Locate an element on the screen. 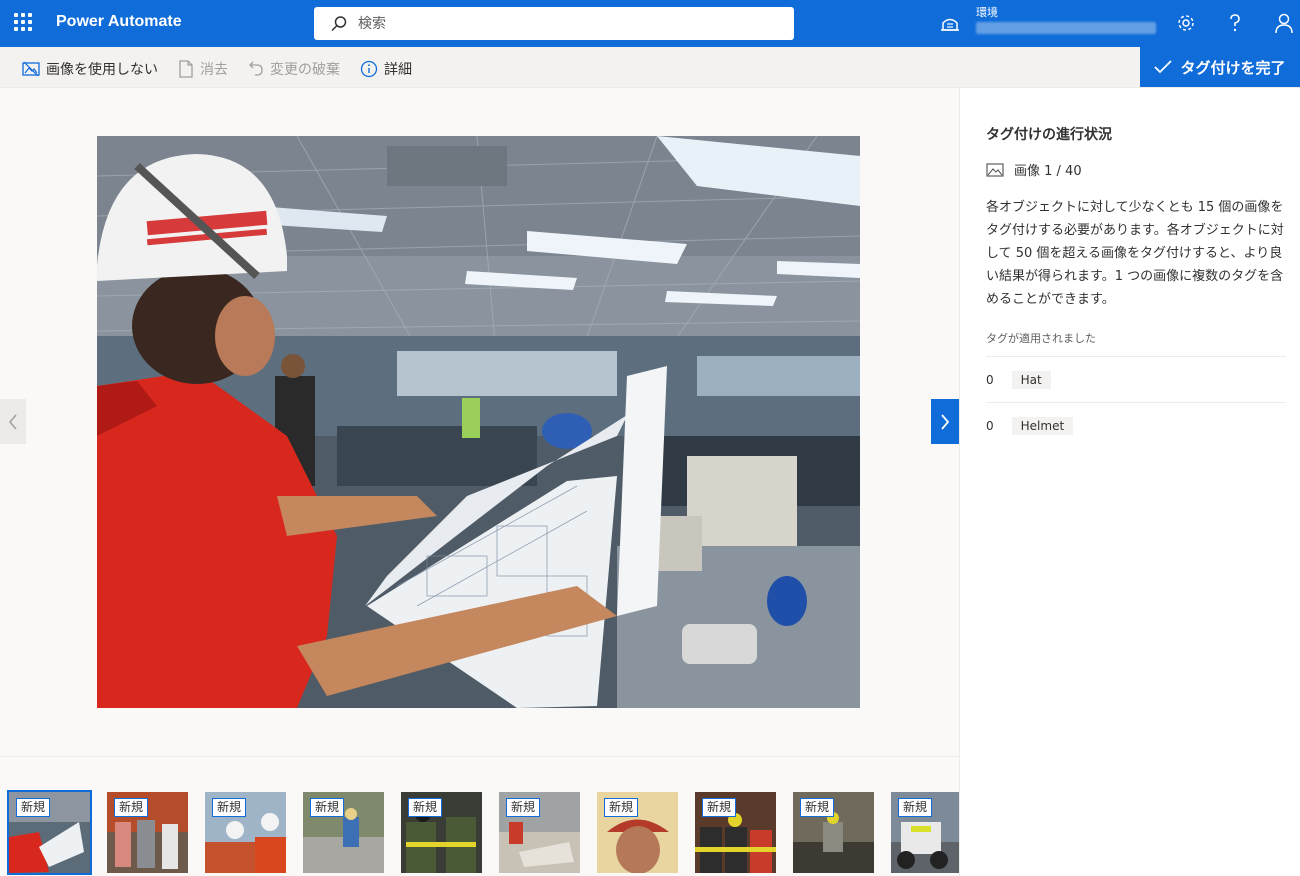 This screenshot has width=1300, height=876. thumbnail-9: 新規 is located at coordinates (833, 832).